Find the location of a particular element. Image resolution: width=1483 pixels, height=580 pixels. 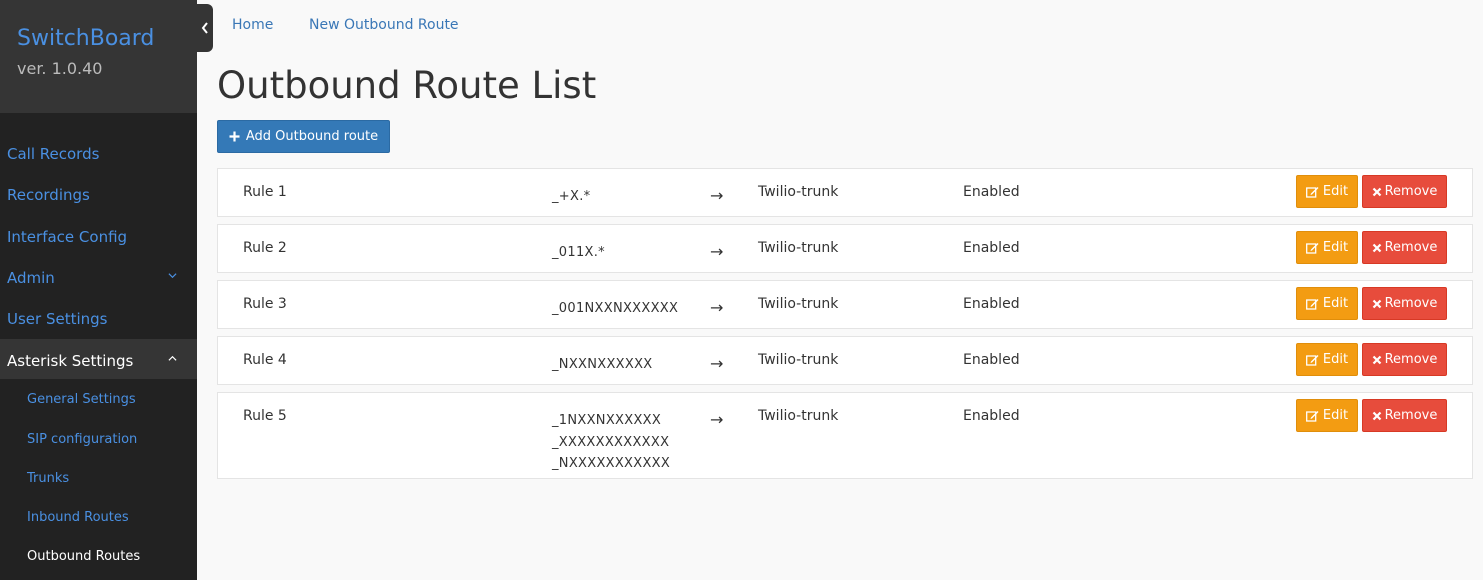

route-patterns: _NXXNXXXXXX is located at coordinates (602, 365).